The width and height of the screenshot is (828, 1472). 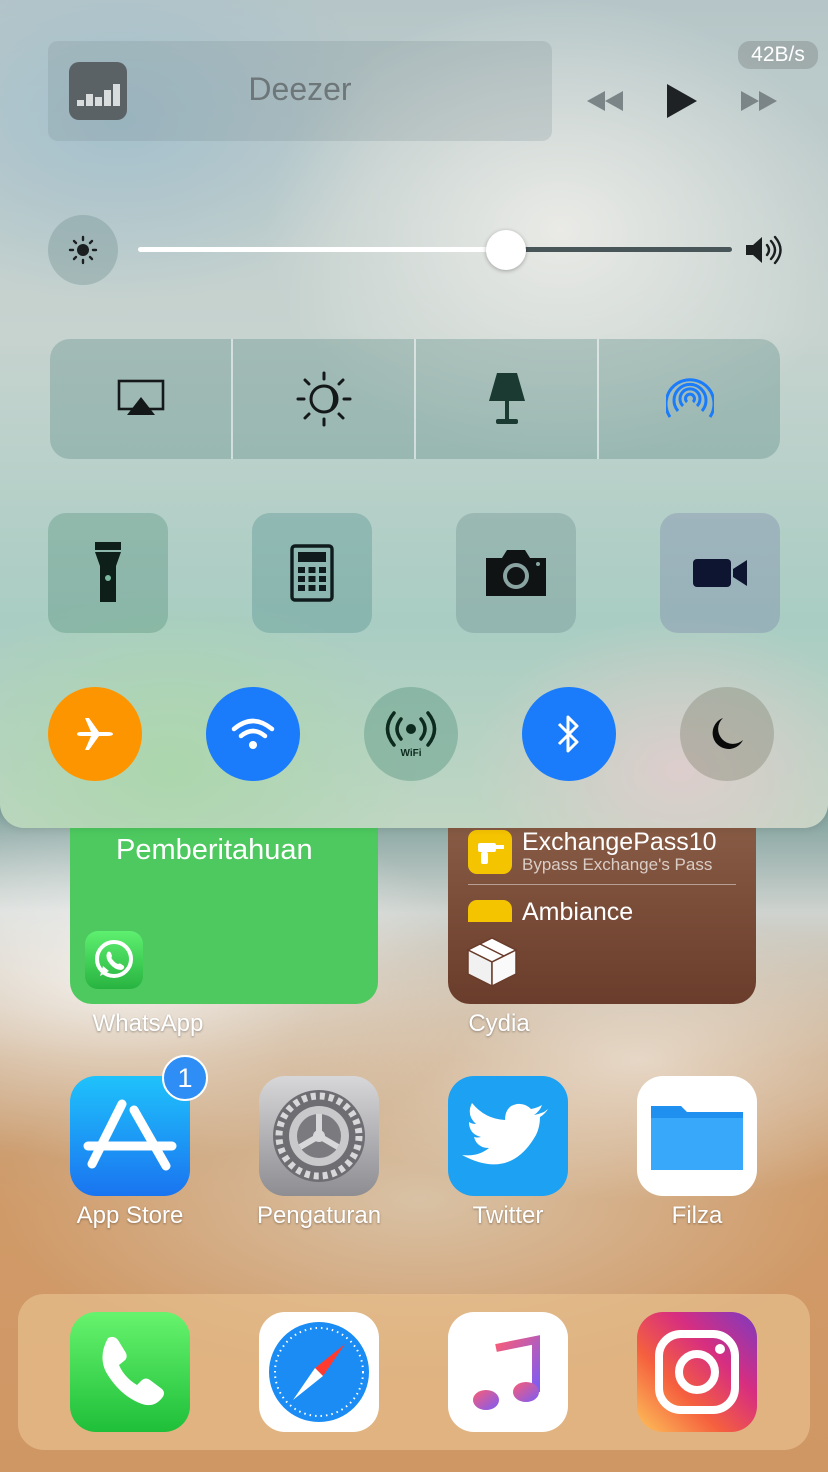 What do you see at coordinates (130, 1215) in the screenshot?
I see `app-label-app-store: App Store` at bounding box center [130, 1215].